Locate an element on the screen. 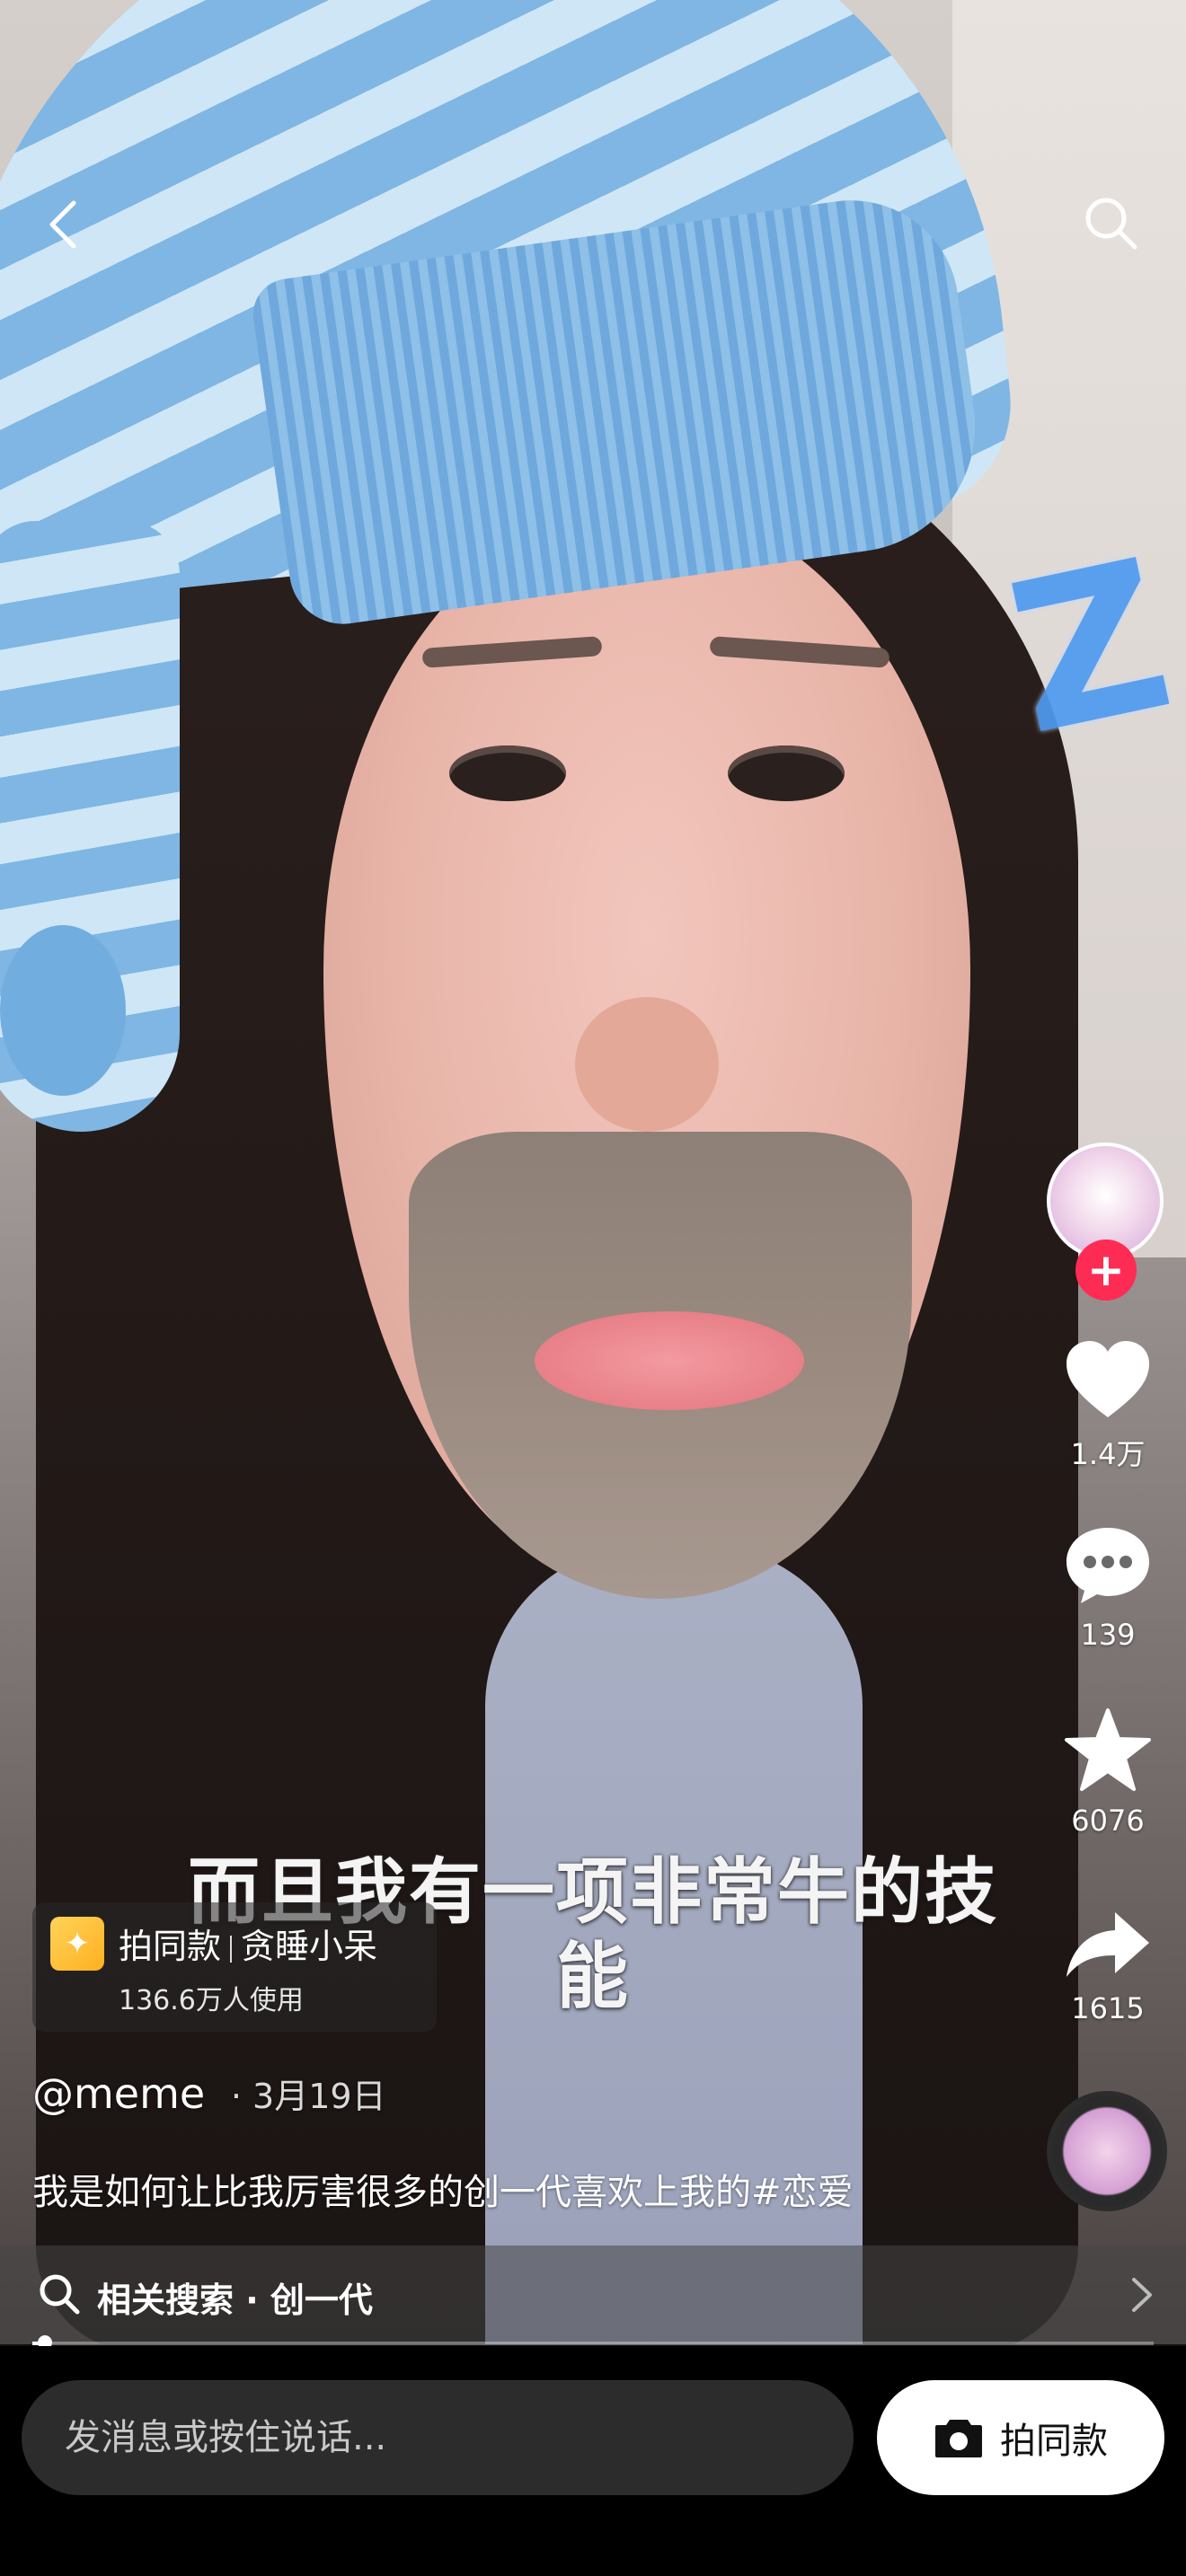  comment-icon is located at coordinates (1108, 1565).